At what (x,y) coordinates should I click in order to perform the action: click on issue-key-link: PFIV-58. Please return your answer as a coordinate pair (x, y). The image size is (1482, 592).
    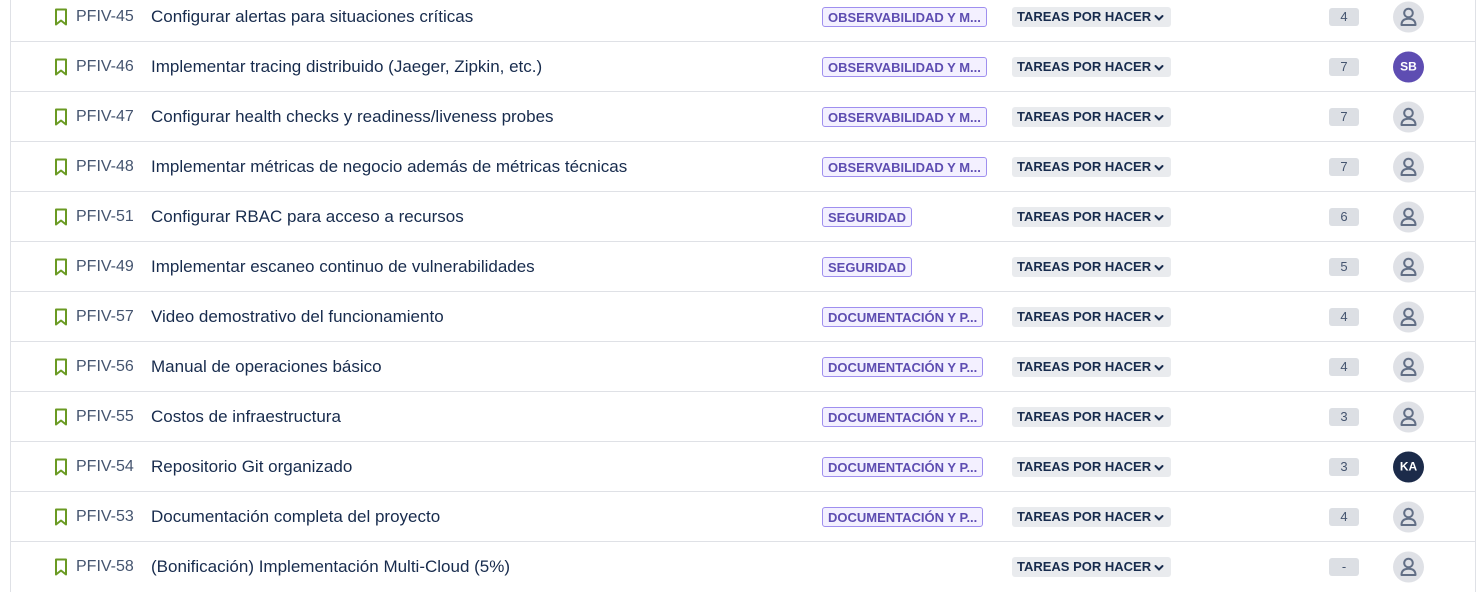
    Looking at the image, I should click on (105, 567).